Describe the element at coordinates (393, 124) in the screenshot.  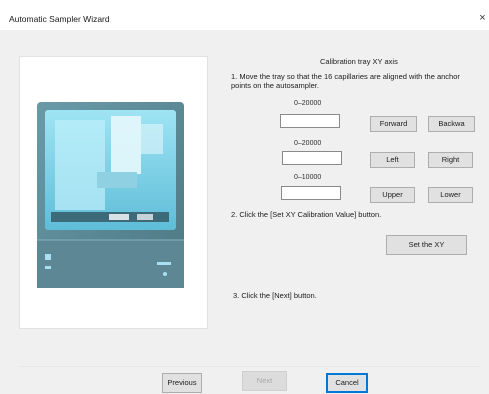
I see `forward-button: Forward` at that location.